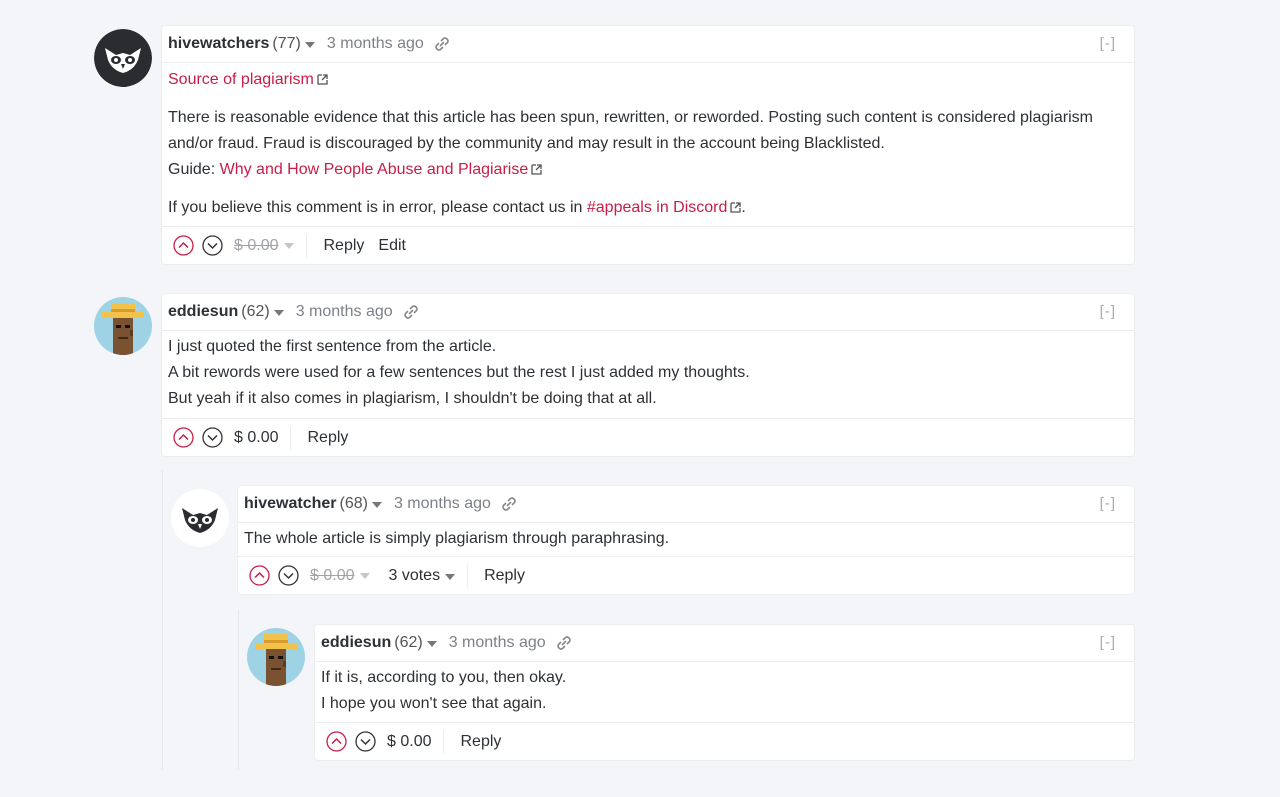 Image resolution: width=1280 pixels, height=797 pixels. What do you see at coordinates (238, 690) in the screenshot?
I see `thread-line-level2` at bounding box center [238, 690].